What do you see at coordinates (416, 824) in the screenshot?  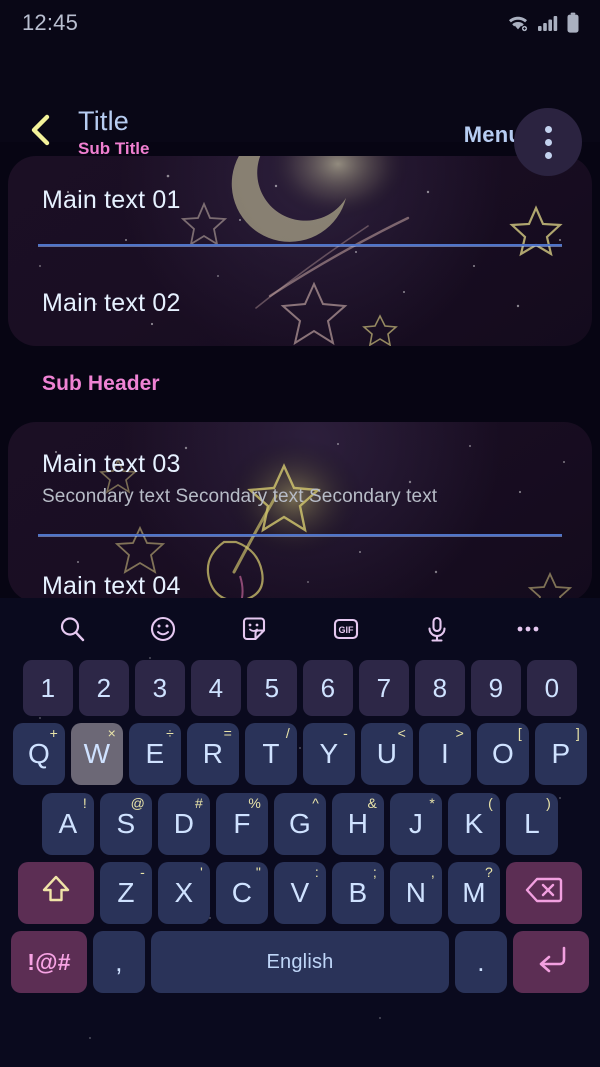 I see `key-j: * J` at bounding box center [416, 824].